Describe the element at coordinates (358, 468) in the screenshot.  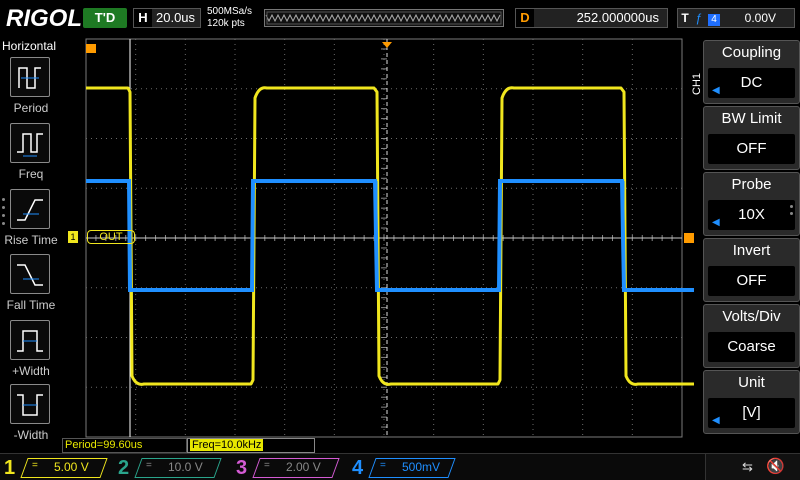
I see `channel-4-number: 4` at that location.